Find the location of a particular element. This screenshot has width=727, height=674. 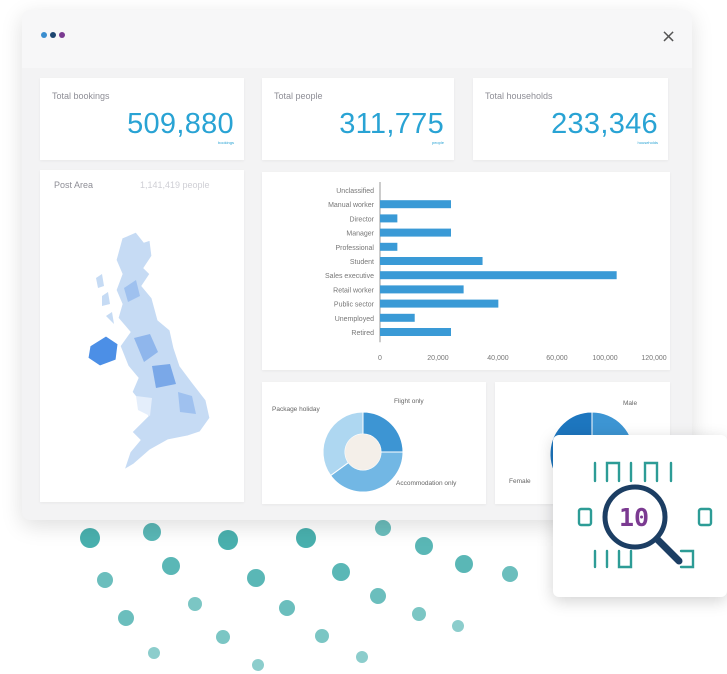

stat-title: Total bookings is located at coordinates (81, 96).